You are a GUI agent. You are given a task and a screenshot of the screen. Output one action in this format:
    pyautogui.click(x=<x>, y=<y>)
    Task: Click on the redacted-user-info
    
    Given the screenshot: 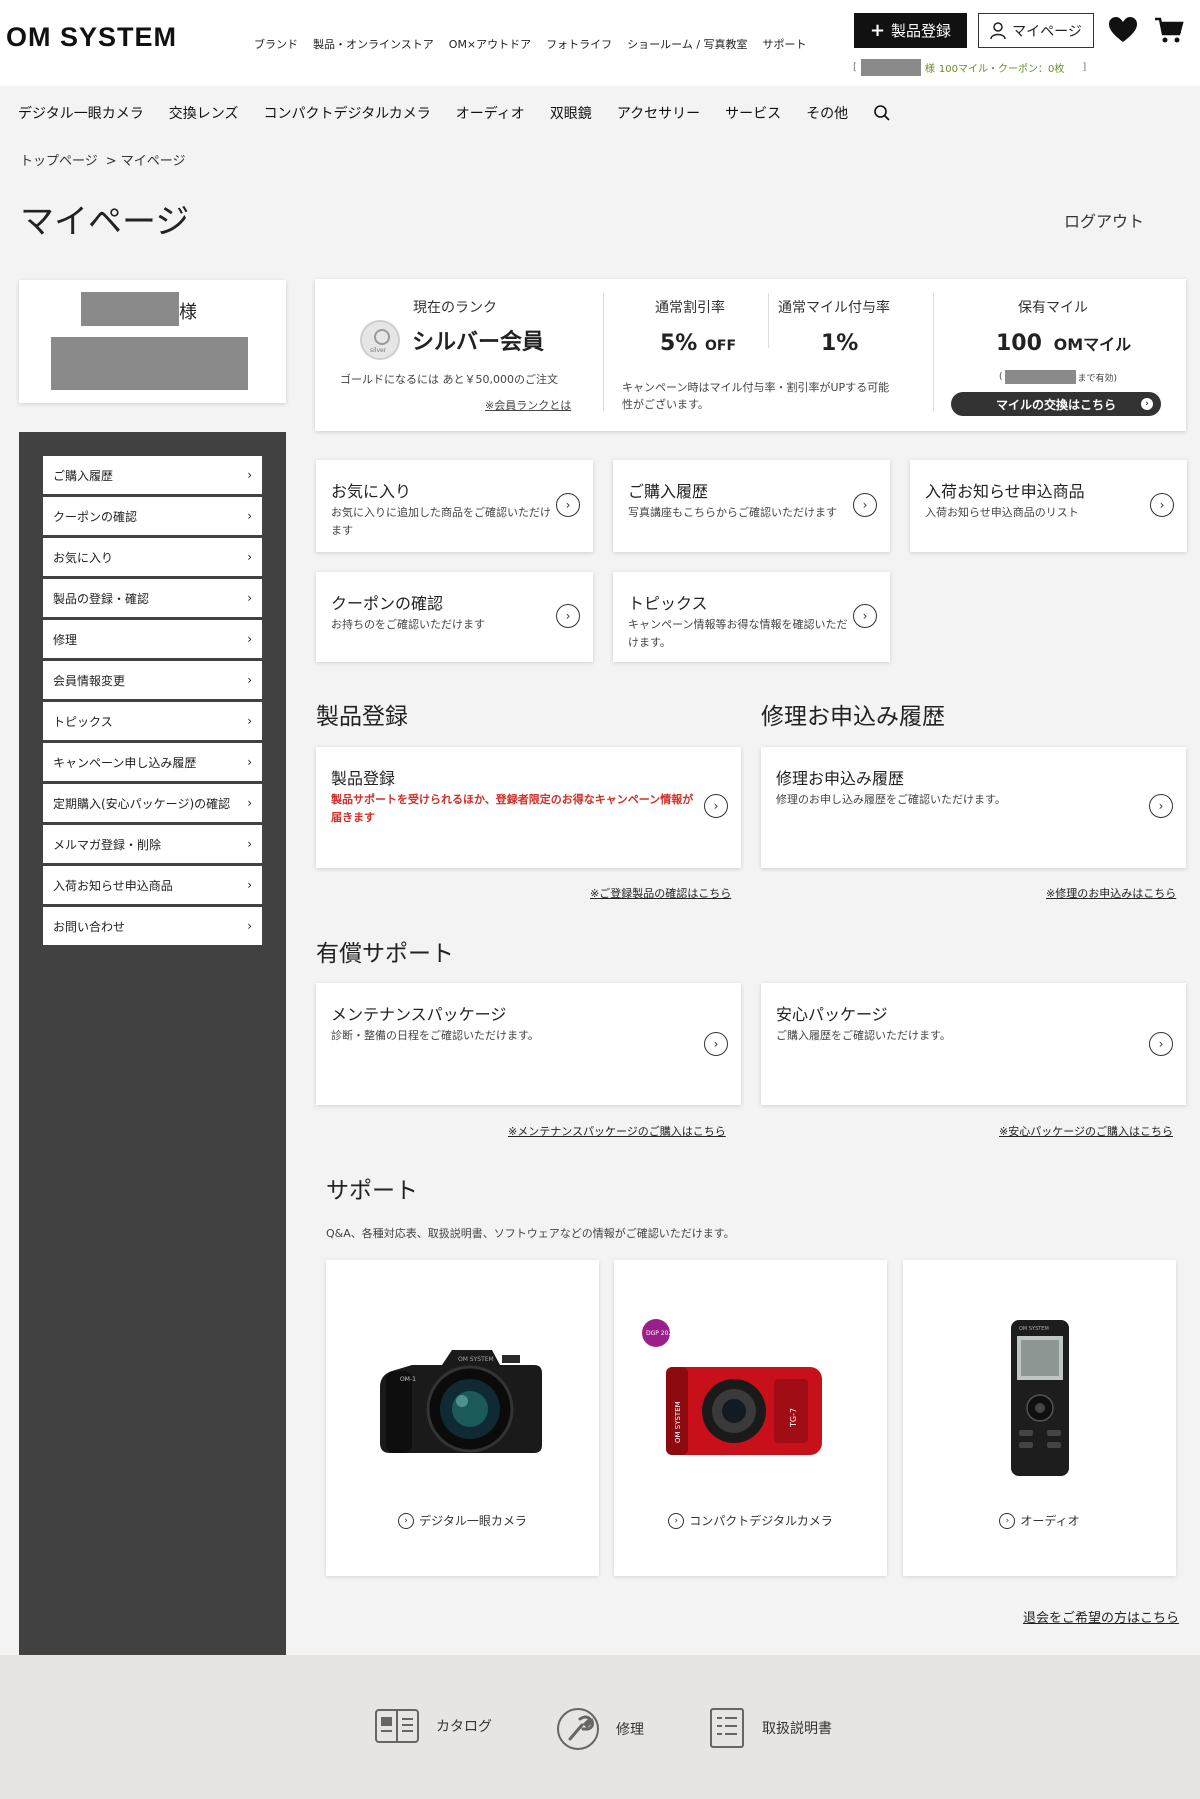 What is the action you would take?
    pyautogui.click(x=149, y=363)
    